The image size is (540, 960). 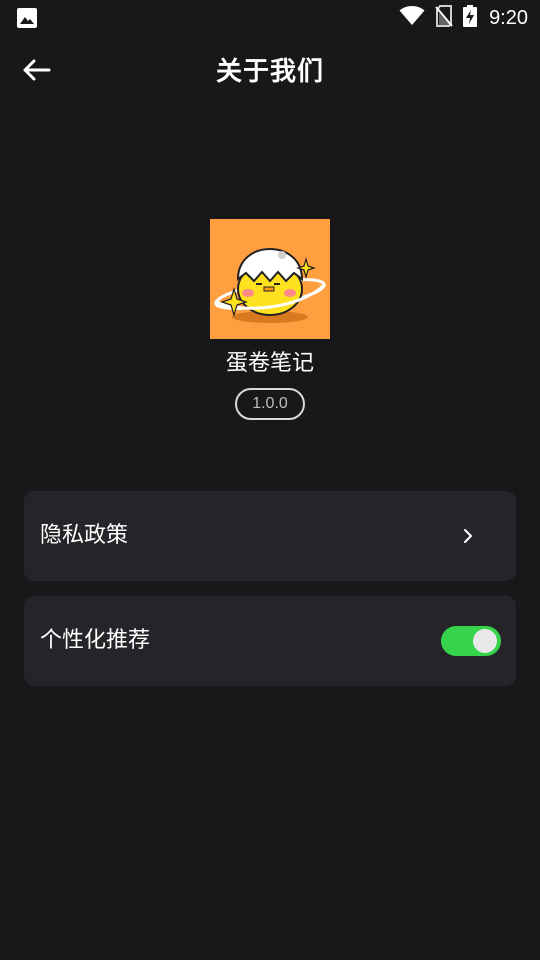 What do you see at coordinates (471, 641) in the screenshot?
I see `personalized-recommendation-toggle` at bounding box center [471, 641].